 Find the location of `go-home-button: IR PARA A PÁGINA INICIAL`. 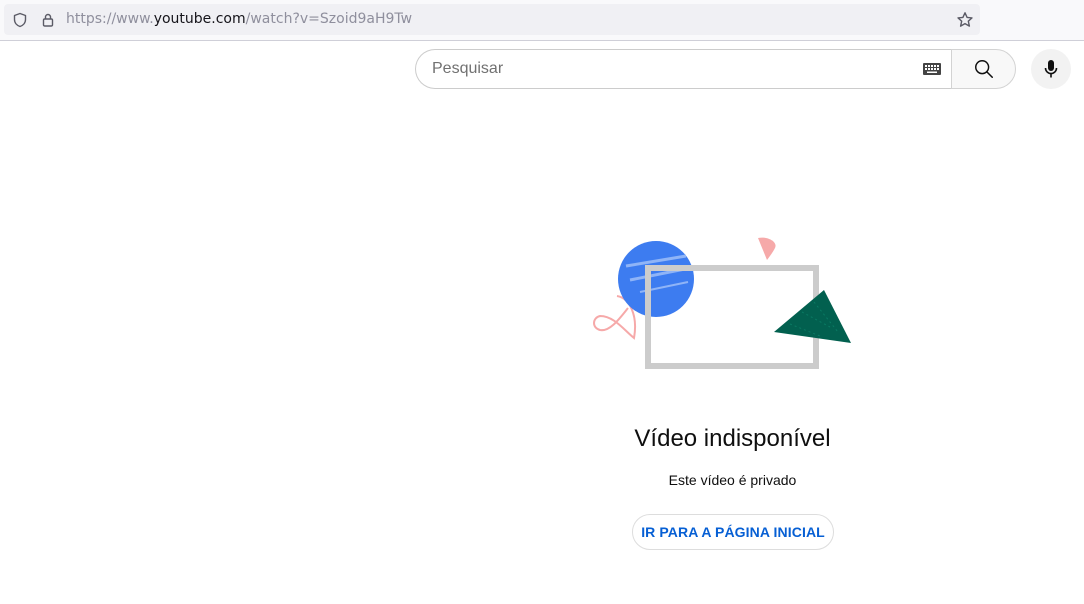

go-home-button: IR PARA A PÁGINA INICIAL is located at coordinates (733, 532).